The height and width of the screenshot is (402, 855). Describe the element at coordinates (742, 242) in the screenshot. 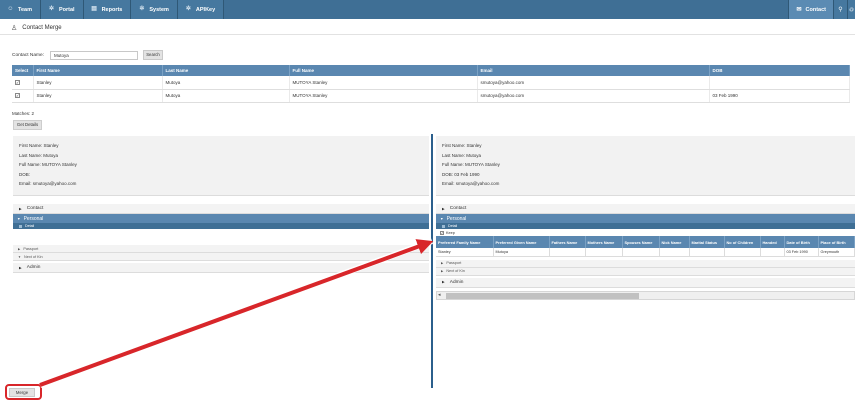

I see `col-no-of-children: No of Children` at that location.